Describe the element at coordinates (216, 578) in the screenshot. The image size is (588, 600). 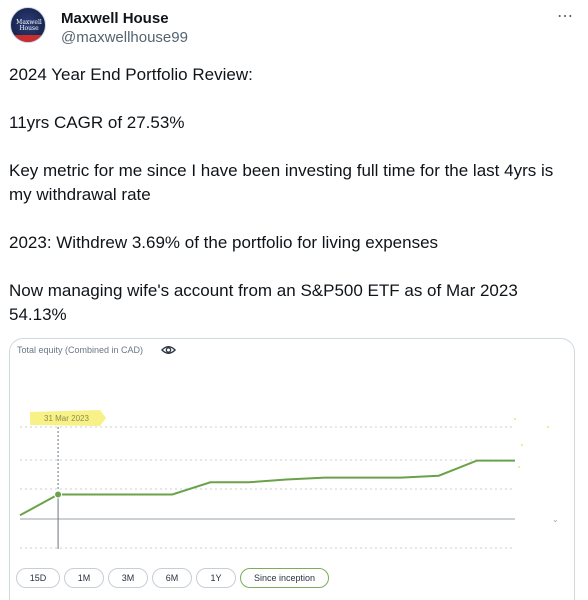
I see `range-1y-button: 1Y` at that location.